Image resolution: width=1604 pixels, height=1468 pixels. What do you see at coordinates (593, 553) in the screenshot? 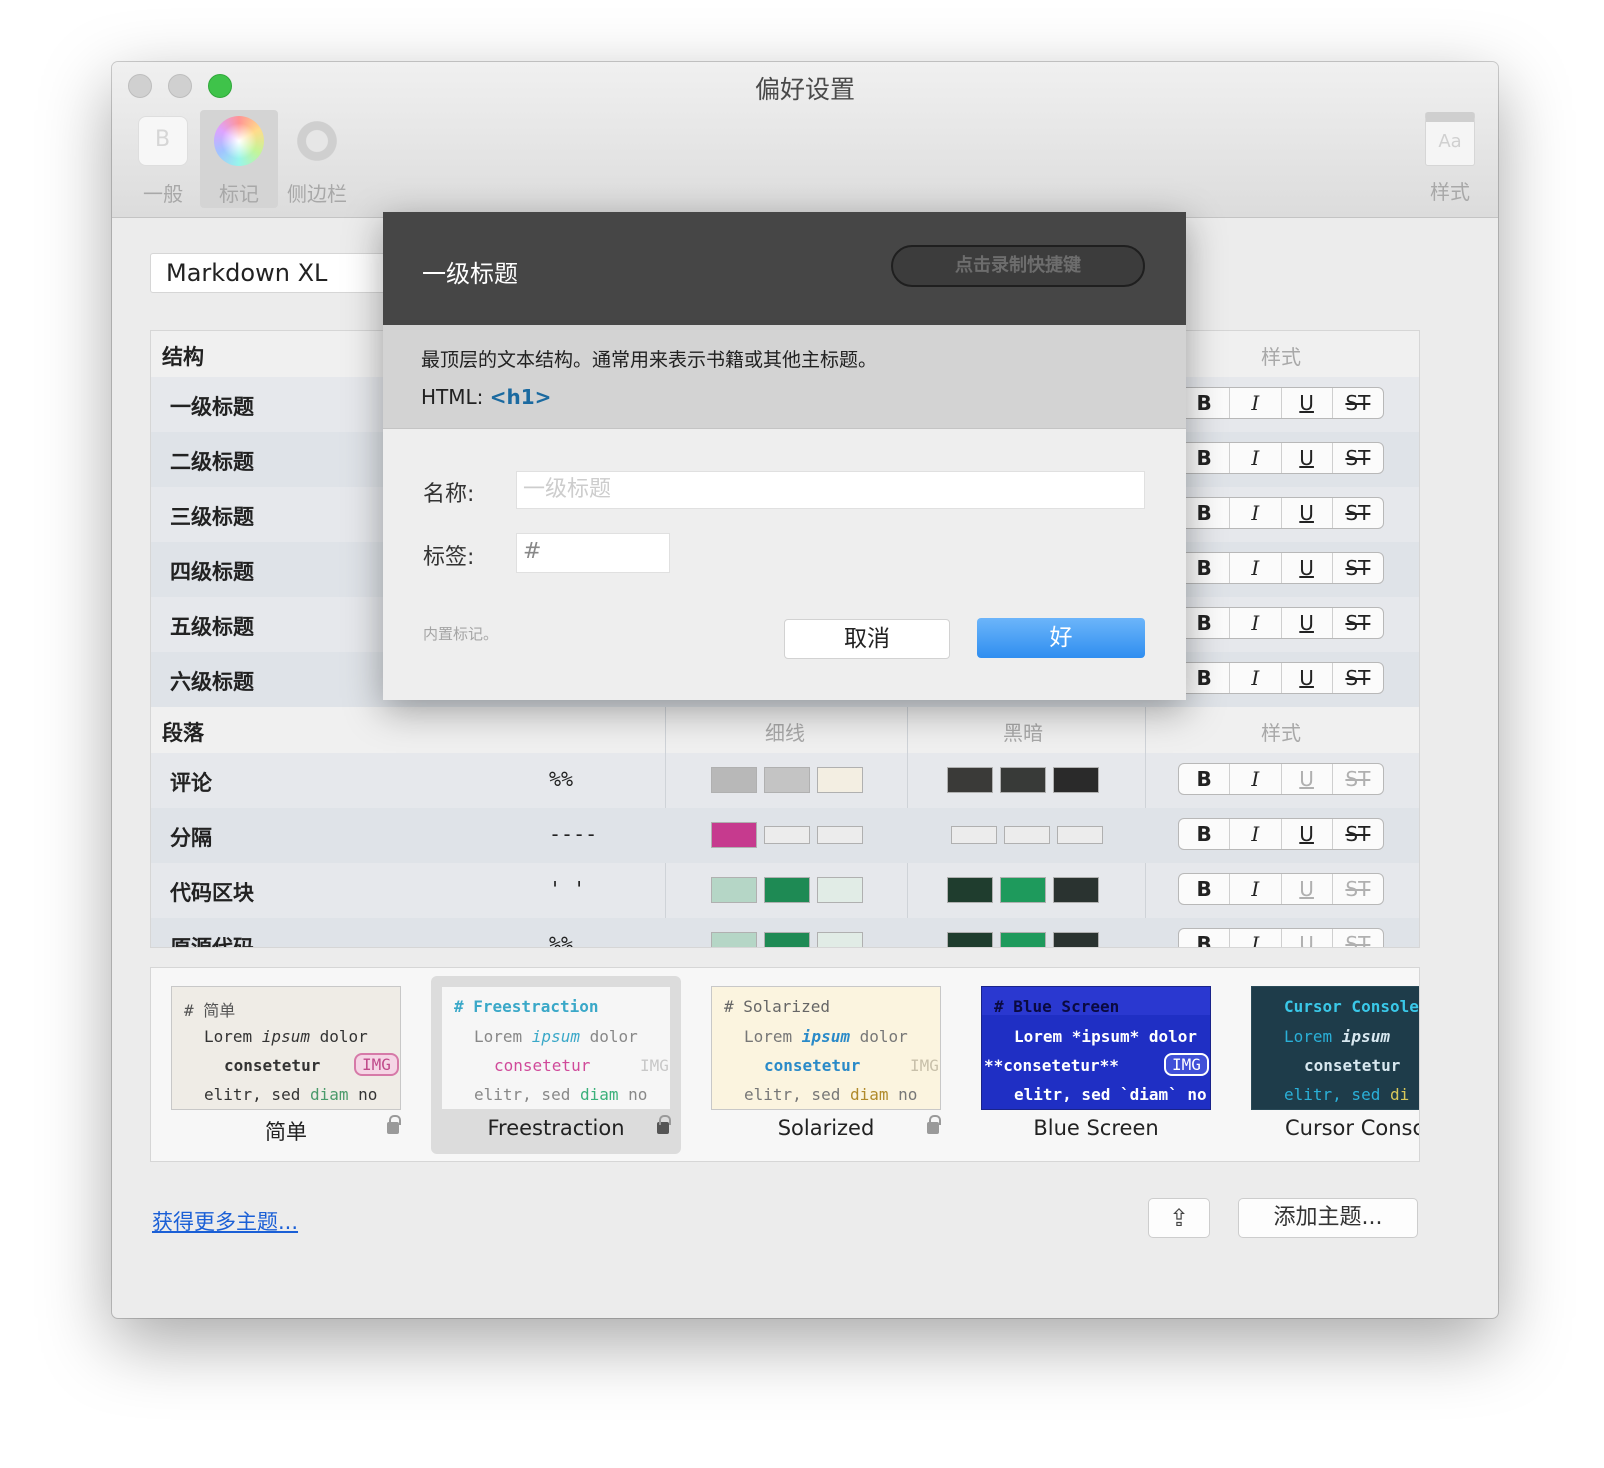
I see `tag-field: #` at bounding box center [593, 553].